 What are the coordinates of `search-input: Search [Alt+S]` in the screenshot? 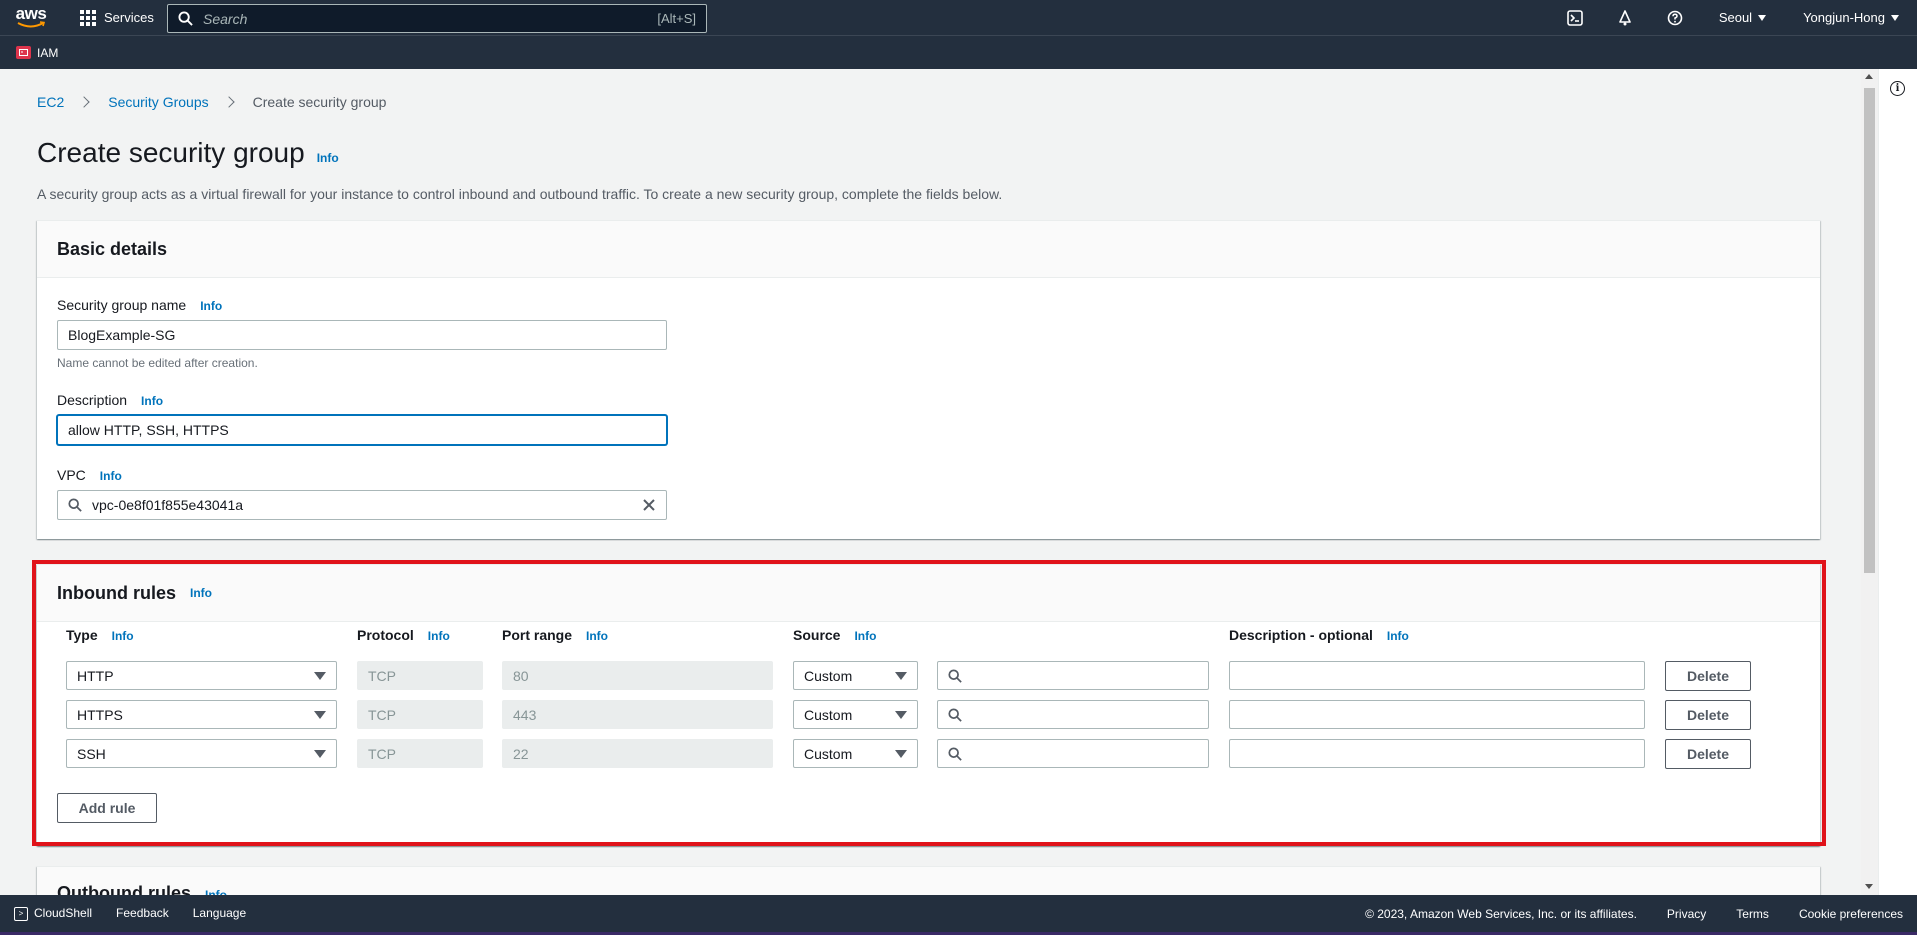 It's located at (437, 18).